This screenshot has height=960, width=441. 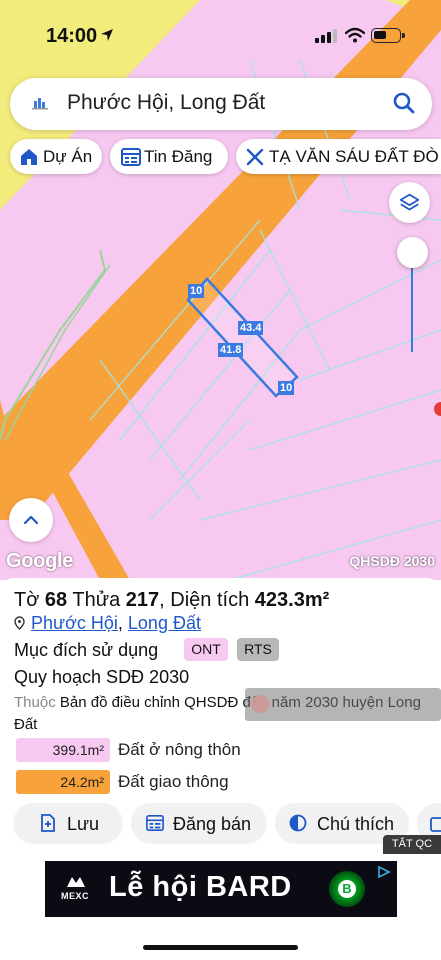 What do you see at coordinates (260, 704) in the screenshot?
I see `avatar` at bounding box center [260, 704].